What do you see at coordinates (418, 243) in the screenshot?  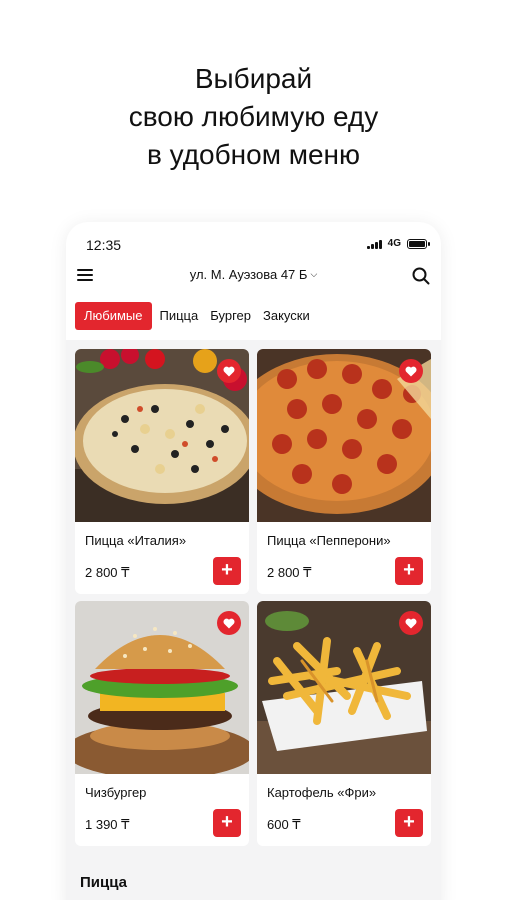 I see `battery-icon` at bounding box center [418, 243].